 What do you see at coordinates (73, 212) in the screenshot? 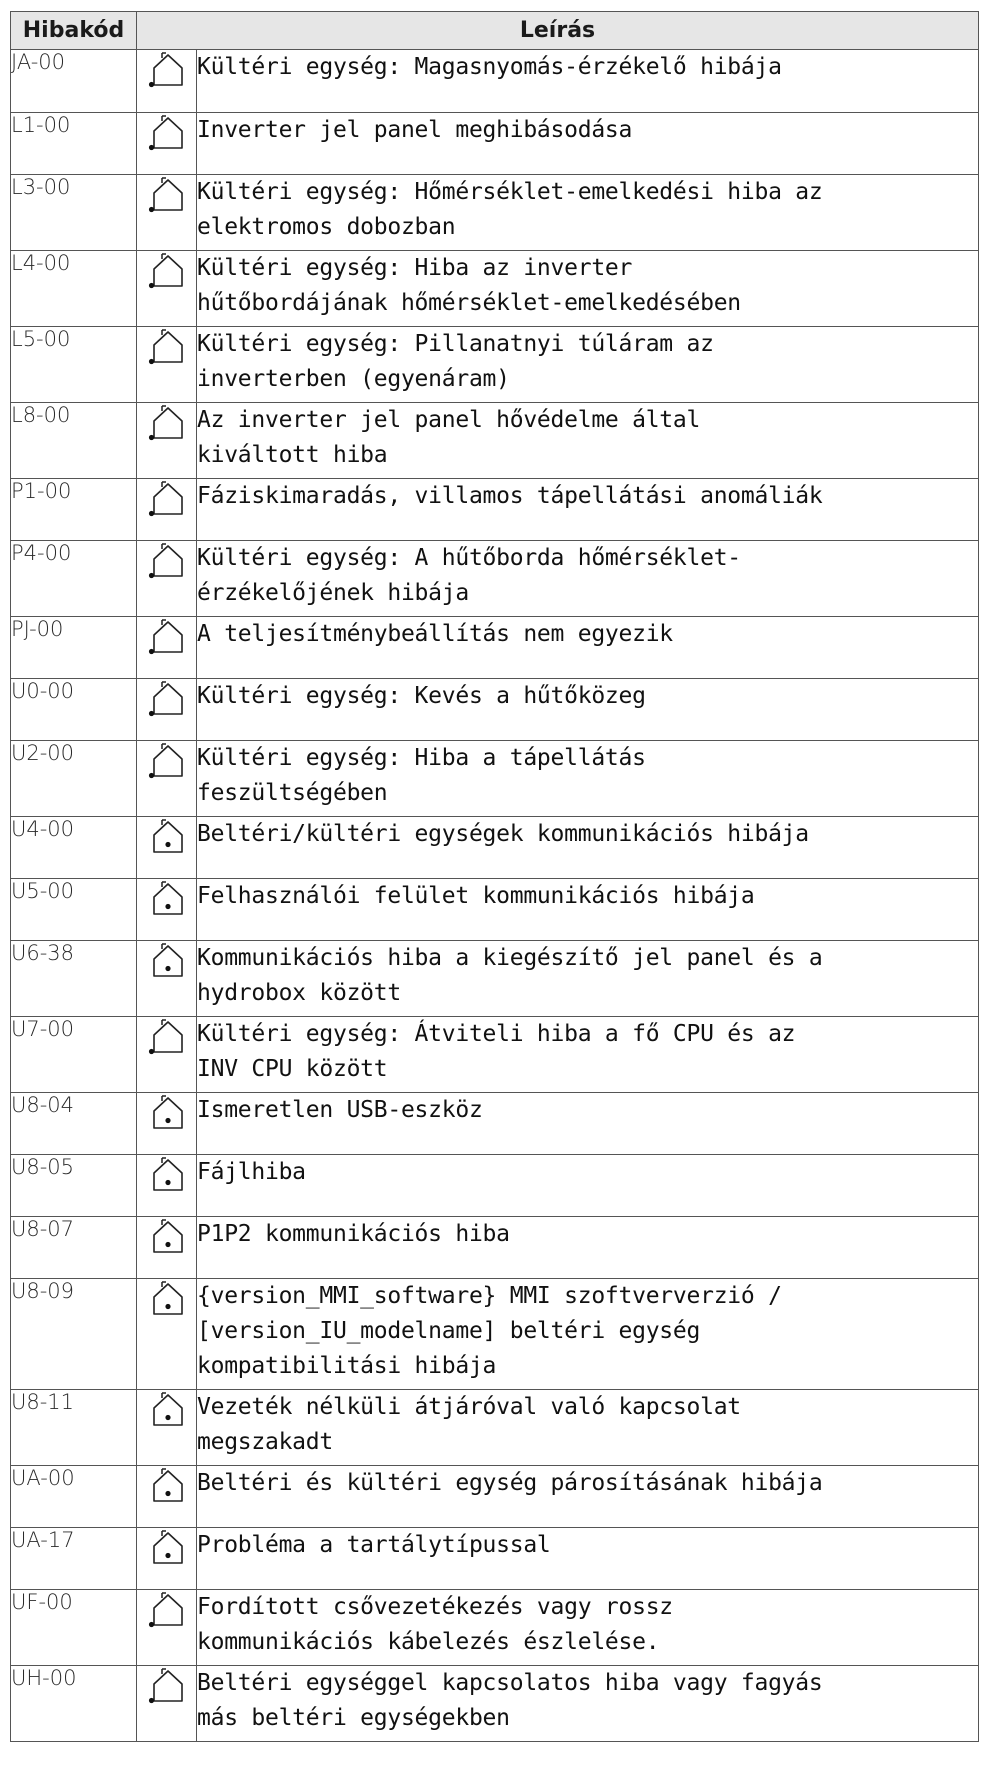
I see `error-code: L3-00` at bounding box center [73, 212].